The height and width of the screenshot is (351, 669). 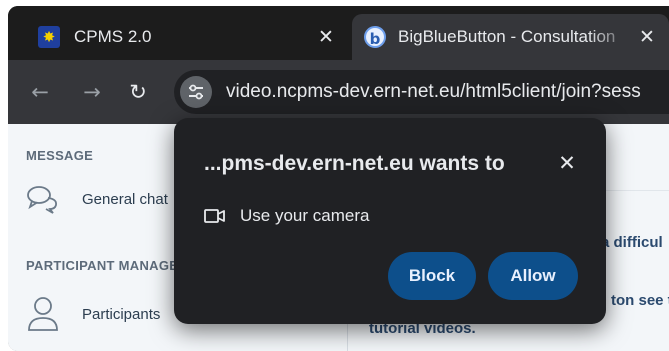 What do you see at coordinates (507, 36) in the screenshot?
I see `tab-title: BigBlueButton - Consultation` at bounding box center [507, 36].